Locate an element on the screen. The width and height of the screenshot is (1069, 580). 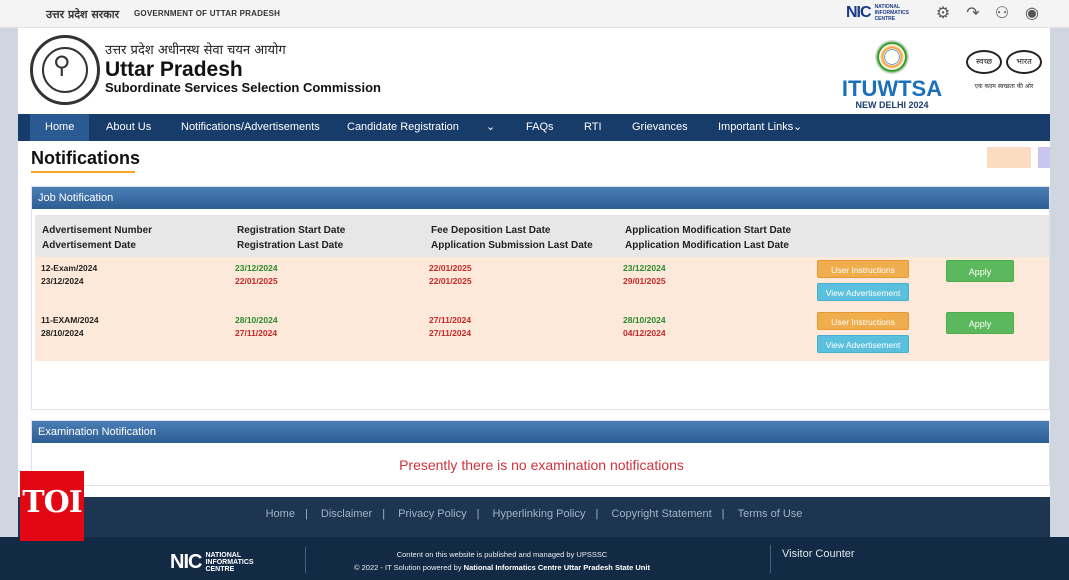
swachh-right-lens: भारत is located at coordinates (1024, 62).